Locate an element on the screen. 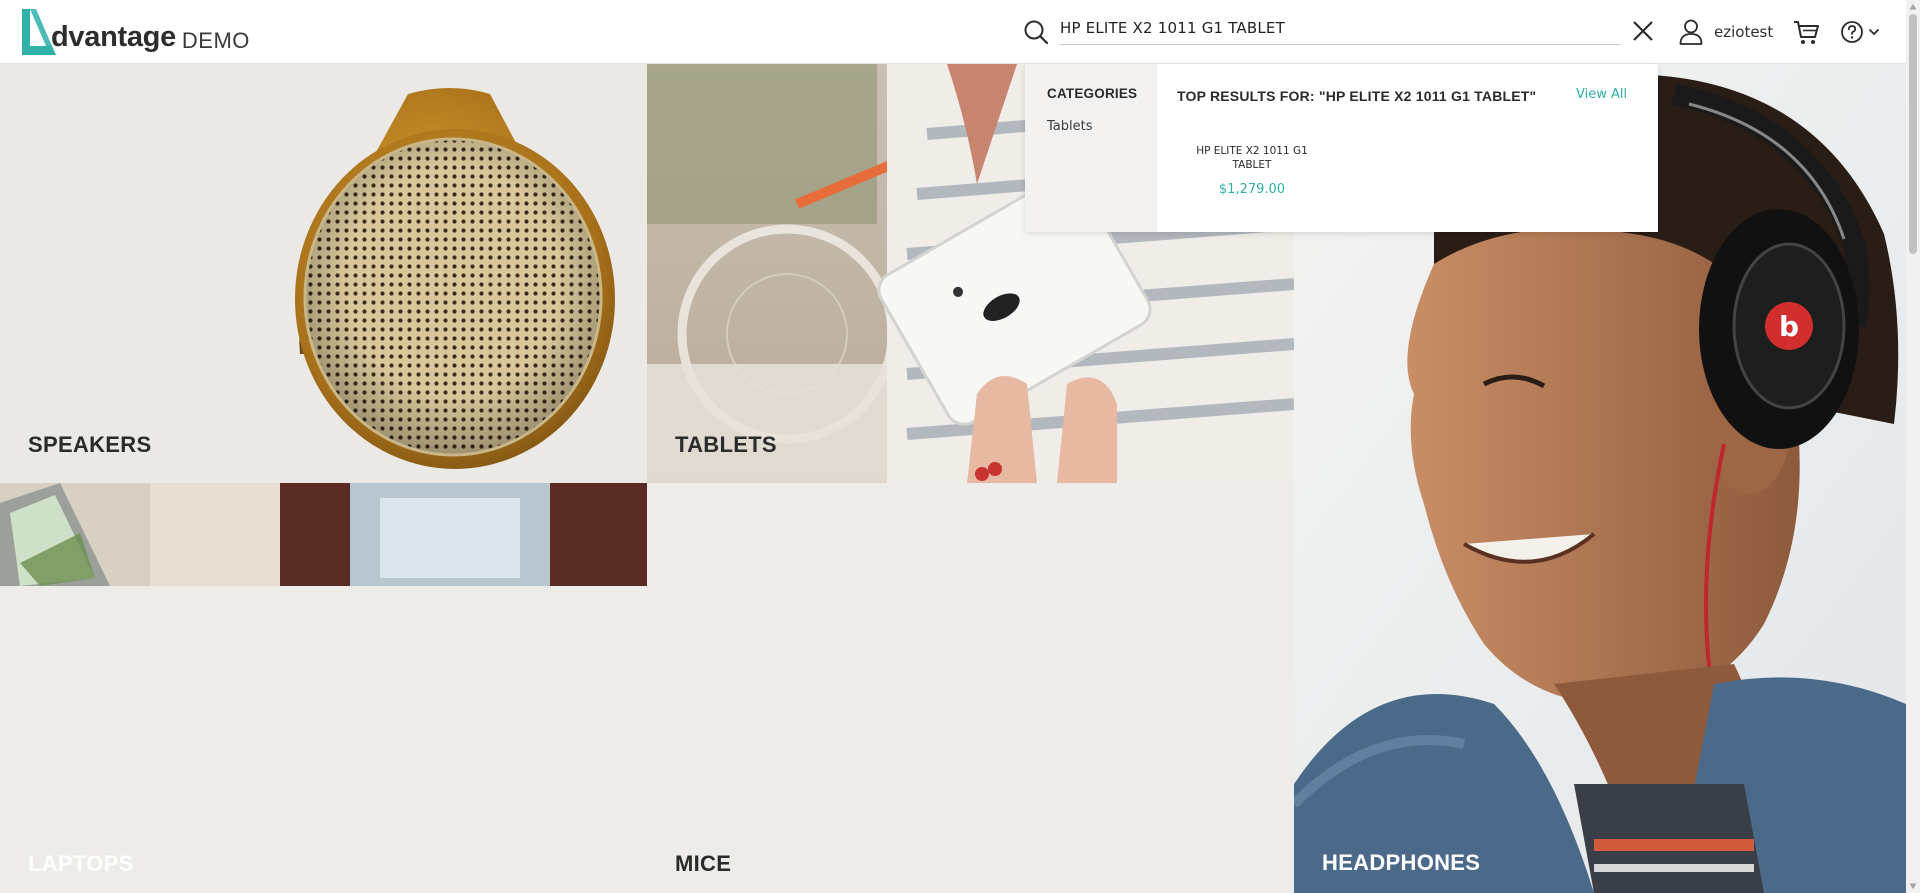 The height and width of the screenshot is (893, 1920). logo-word: dvantage is located at coordinates (113, 37).